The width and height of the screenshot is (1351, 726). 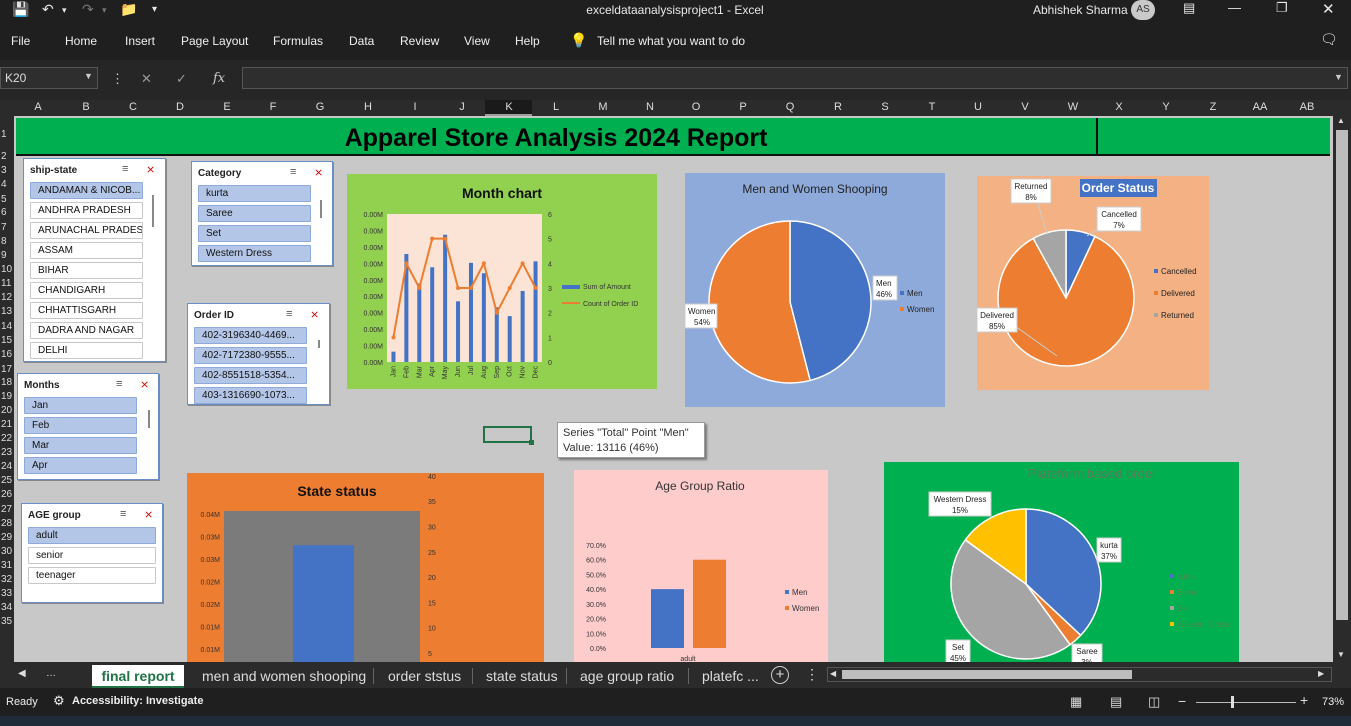 I want to click on row-header: 18, so click(x=7, y=382).